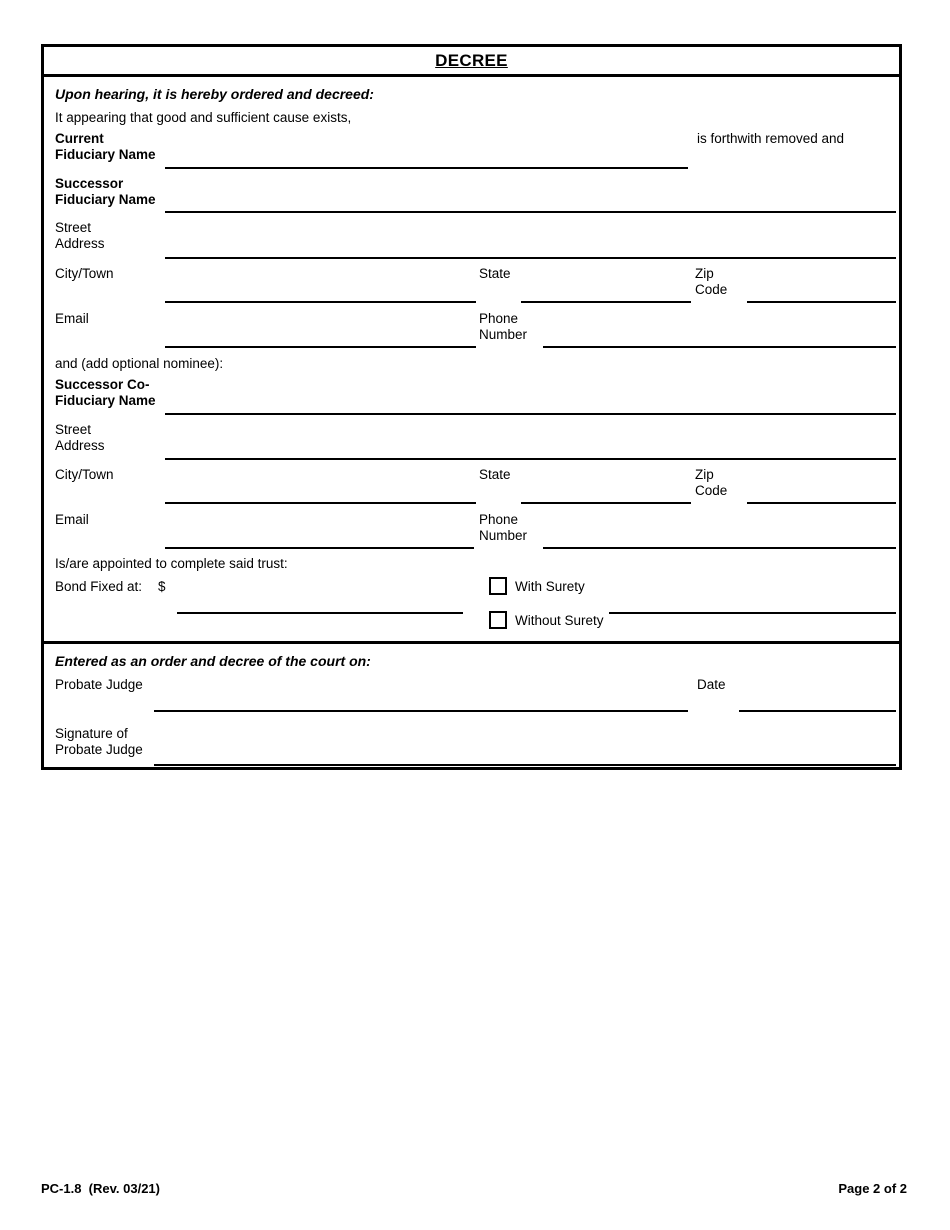 The width and height of the screenshot is (950, 1230). Describe the element at coordinates (319, 548) in the screenshot. I see `co-email-input` at that location.